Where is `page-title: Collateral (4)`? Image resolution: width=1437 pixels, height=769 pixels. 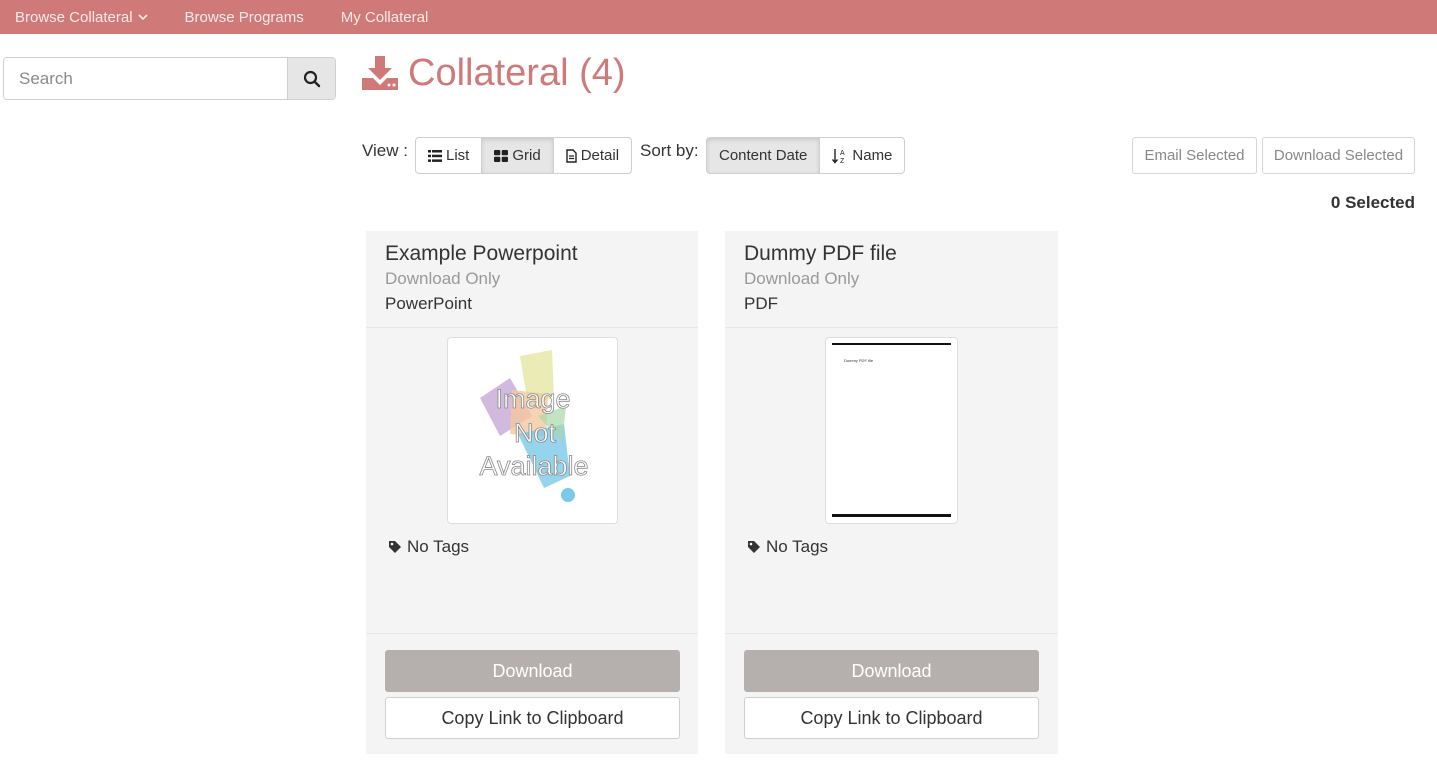
page-title: Collateral (4) is located at coordinates (494, 73).